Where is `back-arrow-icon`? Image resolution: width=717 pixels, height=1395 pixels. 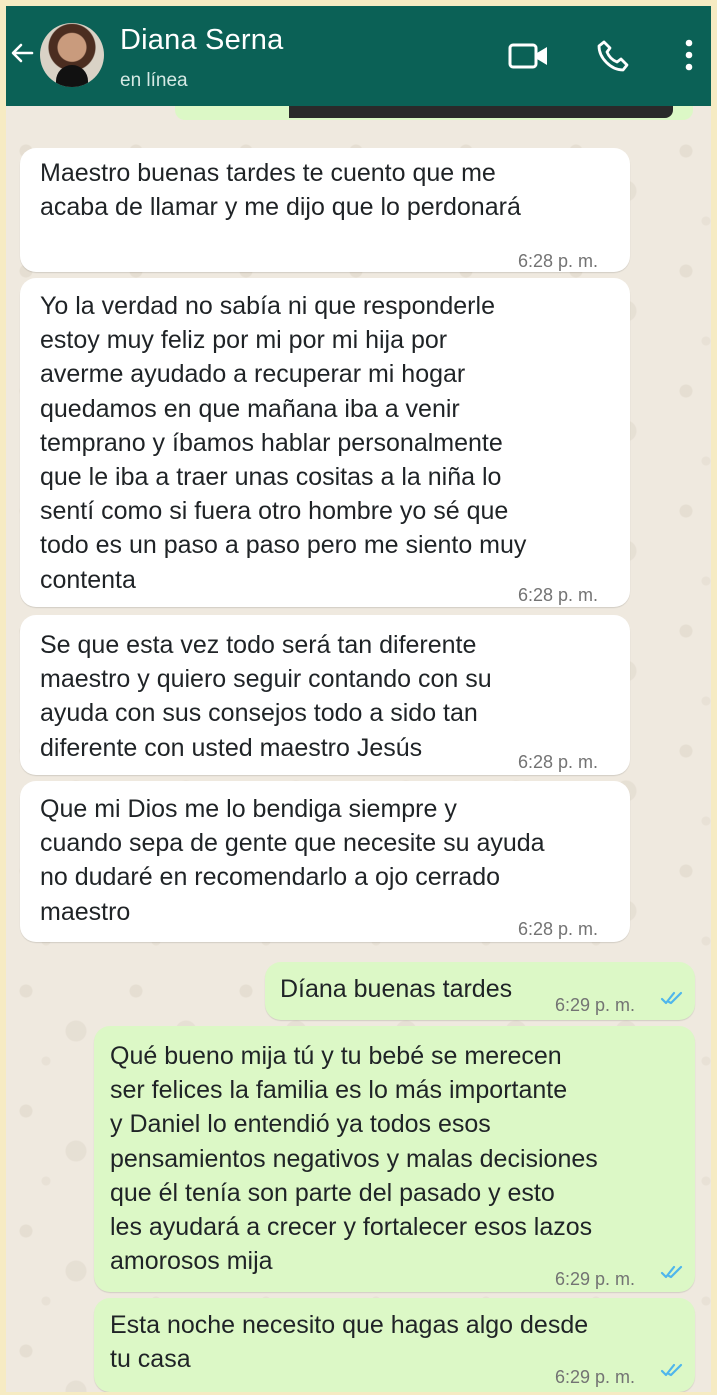 back-arrow-icon is located at coordinates (22, 53).